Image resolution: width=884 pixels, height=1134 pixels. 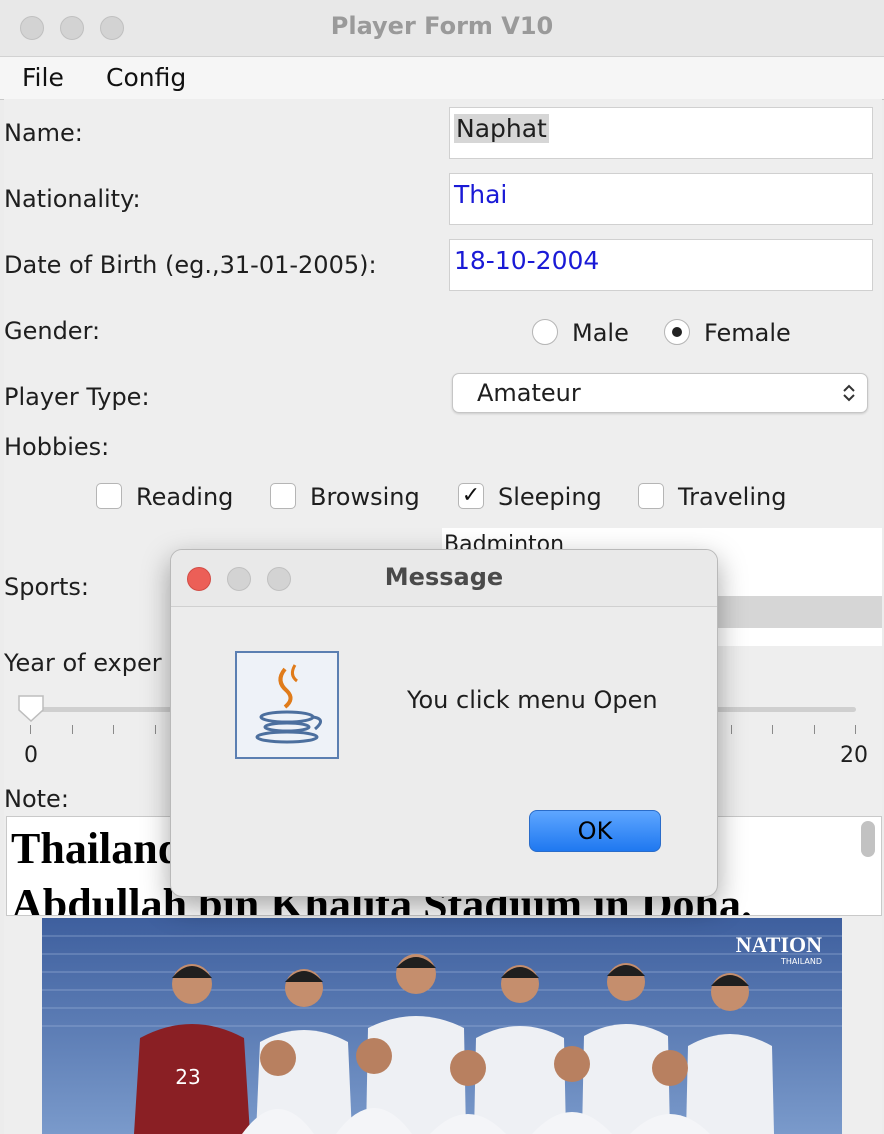 I want to click on menu-bar: File Config, so click(x=442, y=78).